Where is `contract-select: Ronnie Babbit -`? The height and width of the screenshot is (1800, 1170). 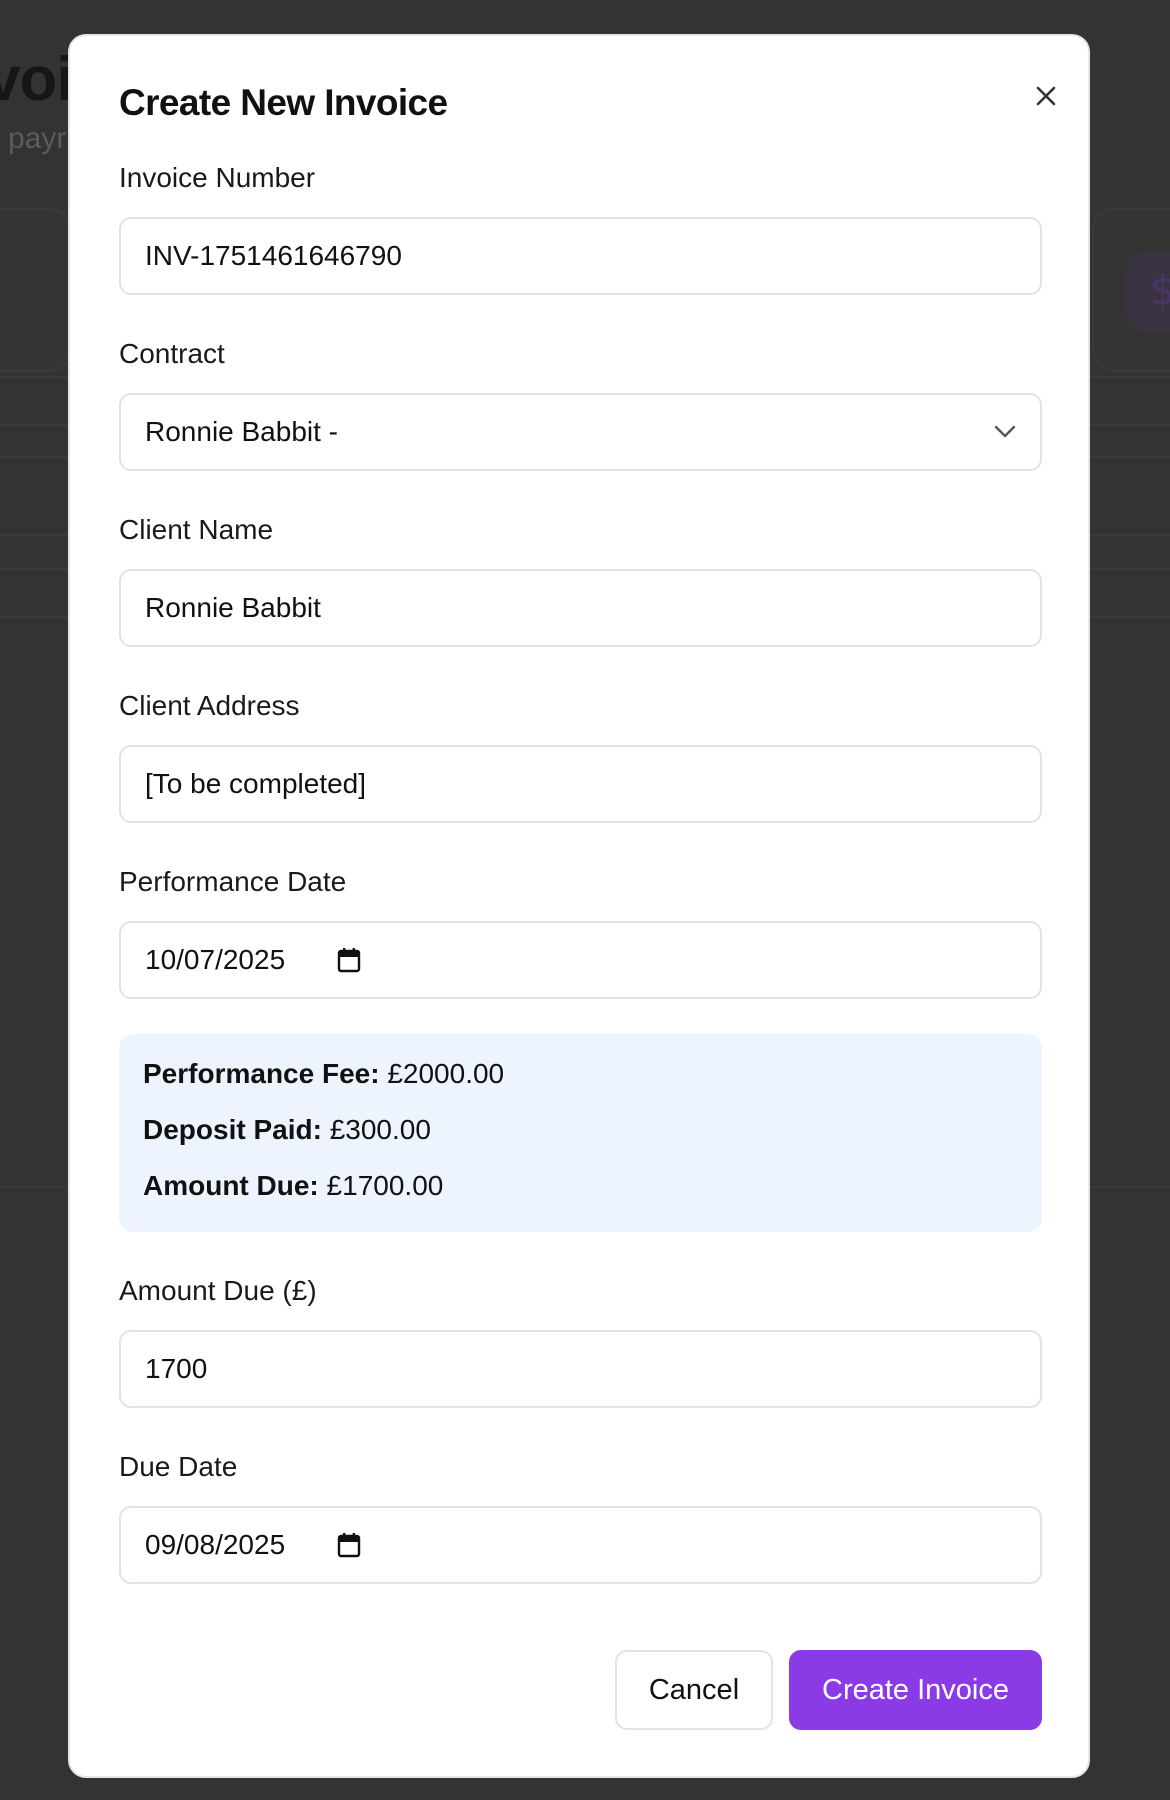 contract-select: Ronnie Babbit - is located at coordinates (580, 432).